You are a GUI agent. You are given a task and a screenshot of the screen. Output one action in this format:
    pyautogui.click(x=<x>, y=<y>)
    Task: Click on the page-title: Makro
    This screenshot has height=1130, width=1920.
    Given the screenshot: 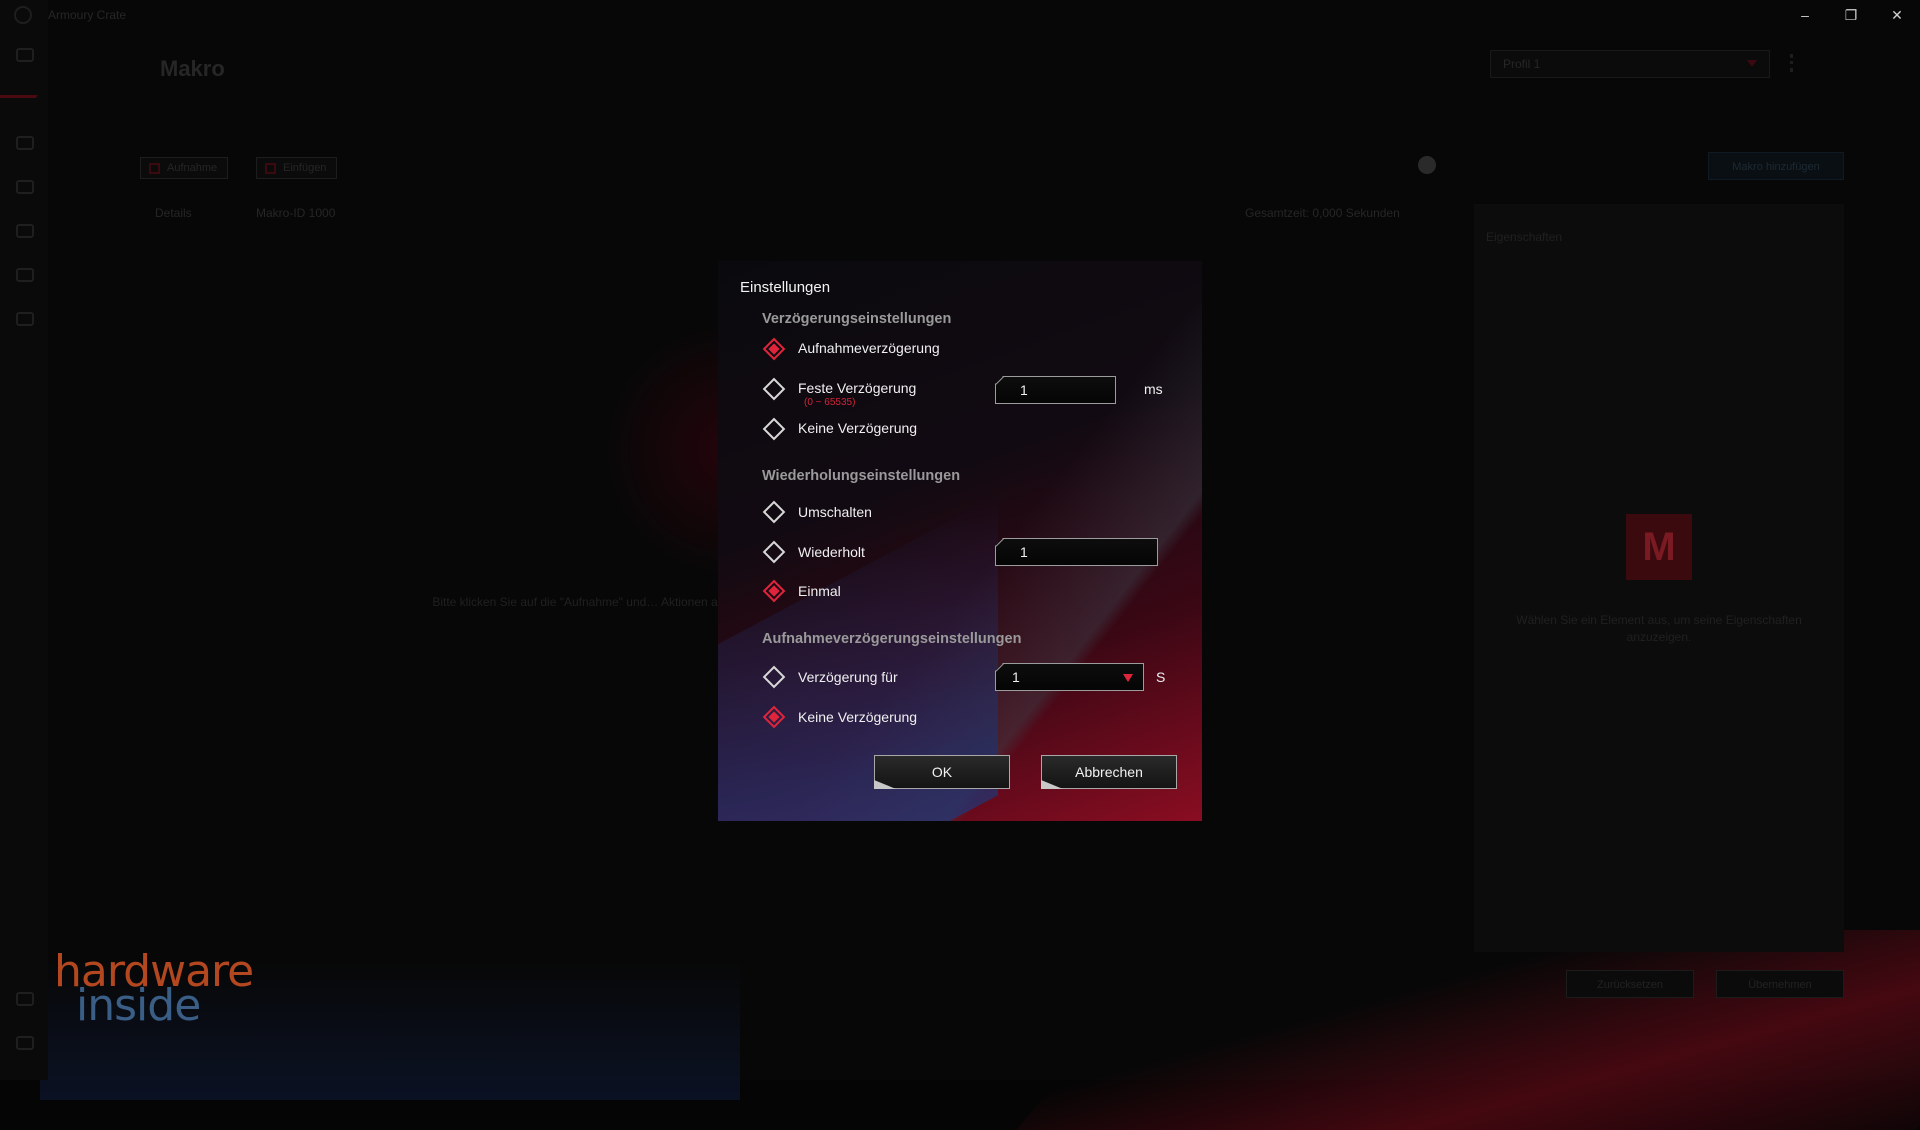 What is the action you would take?
    pyautogui.click(x=192, y=68)
    